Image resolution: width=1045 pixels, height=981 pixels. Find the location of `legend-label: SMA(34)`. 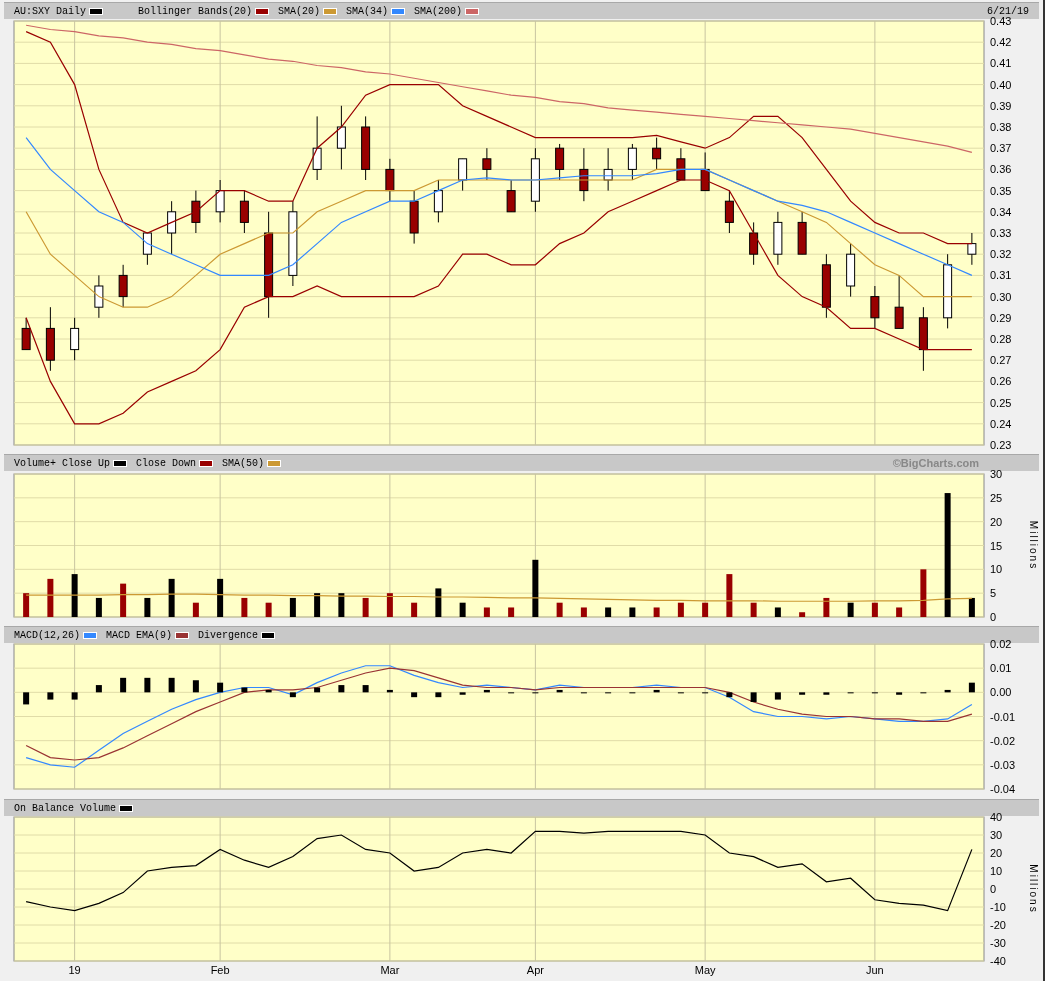

legend-label: SMA(34) is located at coordinates (367, 11).